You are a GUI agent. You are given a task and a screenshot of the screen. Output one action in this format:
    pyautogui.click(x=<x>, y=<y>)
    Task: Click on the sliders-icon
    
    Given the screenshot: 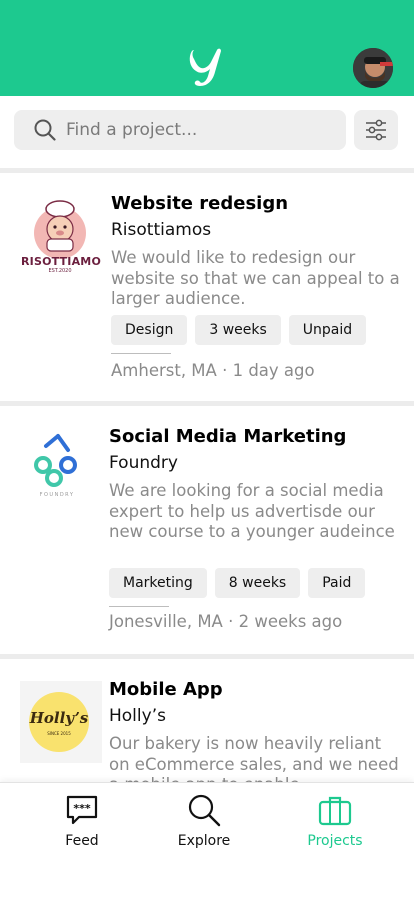 What is the action you would take?
    pyautogui.click(x=376, y=130)
    